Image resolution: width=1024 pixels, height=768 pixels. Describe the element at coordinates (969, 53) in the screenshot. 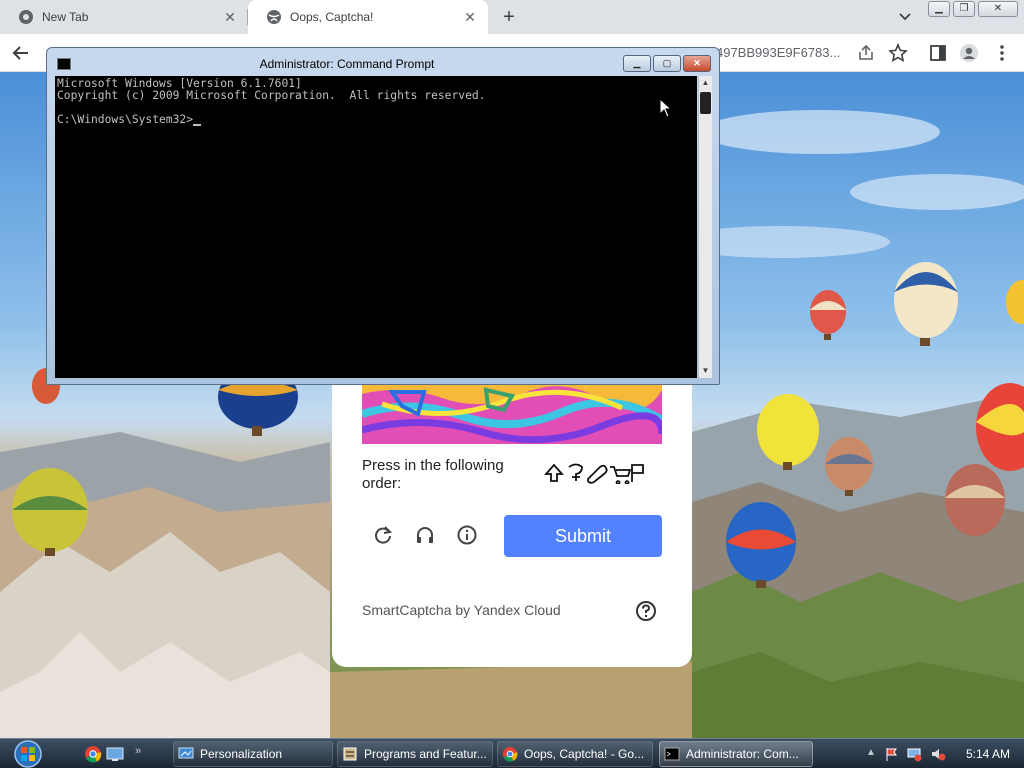

I see `profile-avatar-icon` at that location.